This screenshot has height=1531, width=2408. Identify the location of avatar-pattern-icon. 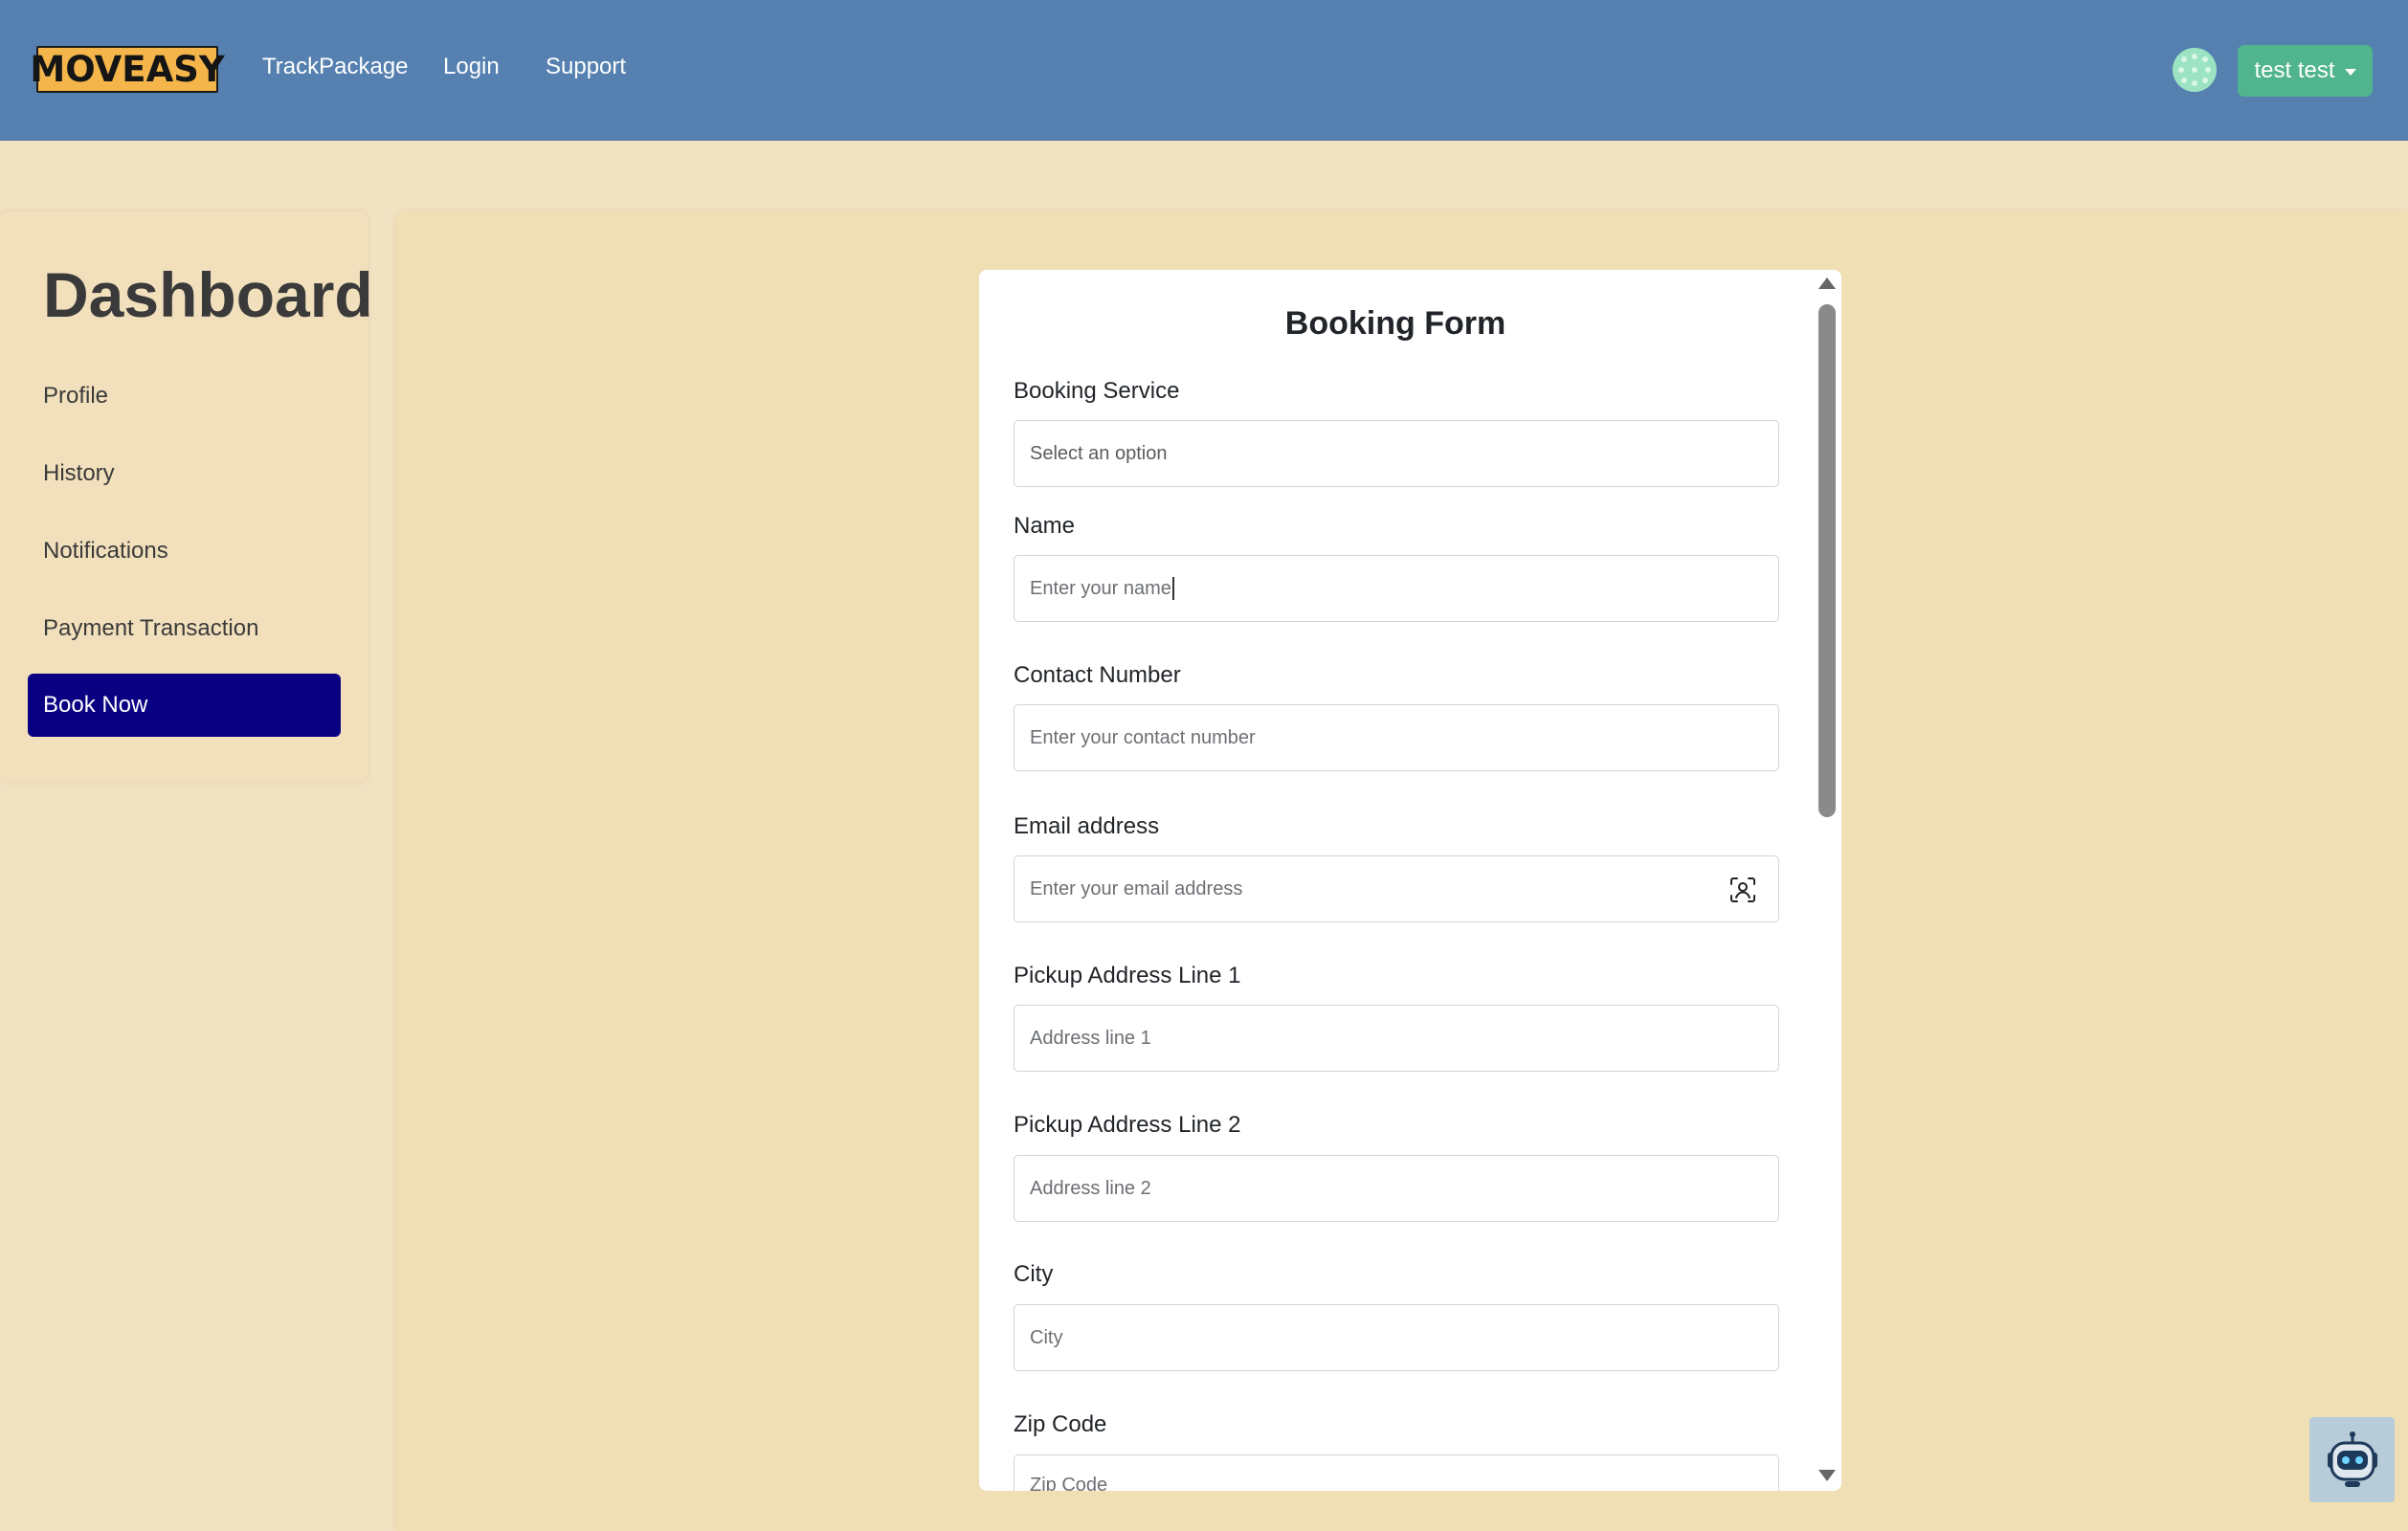
(2195, 70).